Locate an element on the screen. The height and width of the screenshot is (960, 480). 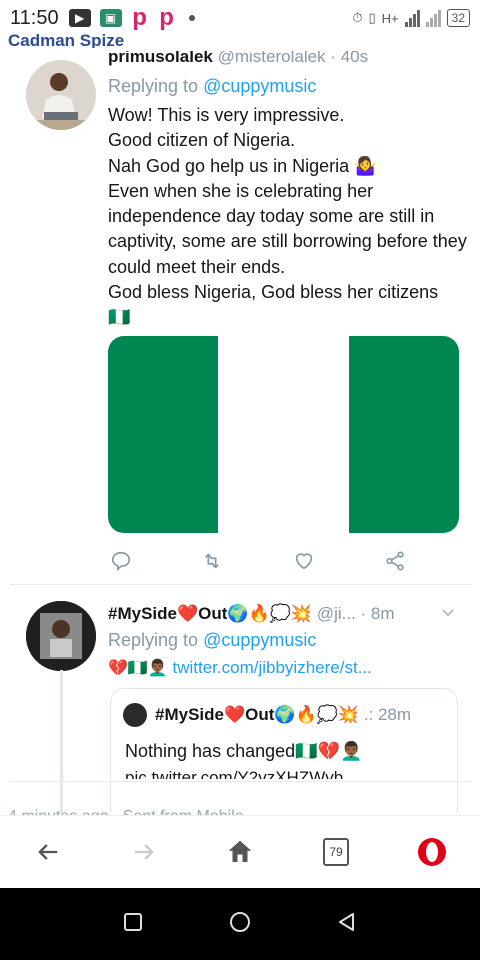
vibrate-icon: ▯ is located at coordinates (372, 17).